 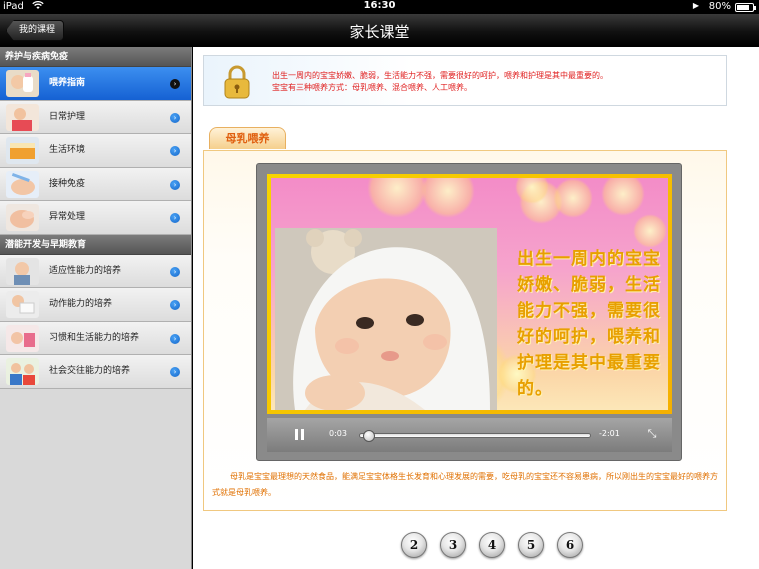 I want to click on vaccination-thumbnail, so click(x=22, y=184).